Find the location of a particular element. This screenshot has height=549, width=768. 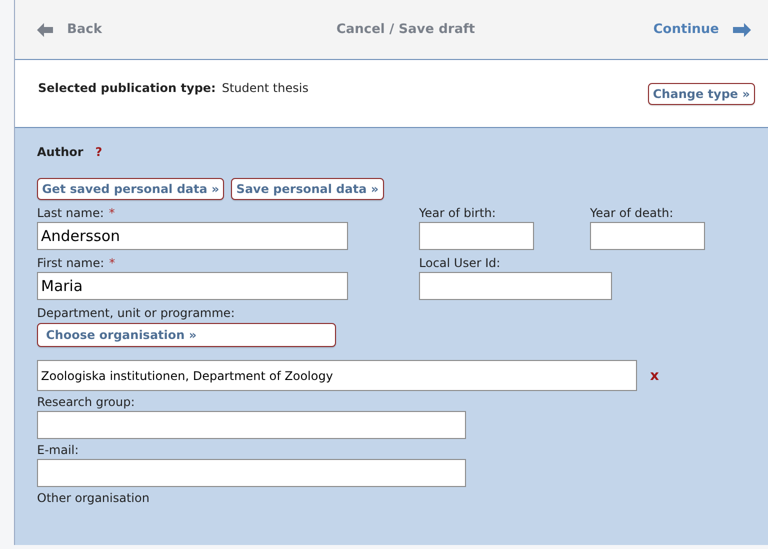

back-link: Back is located at coordinates (69, 29).